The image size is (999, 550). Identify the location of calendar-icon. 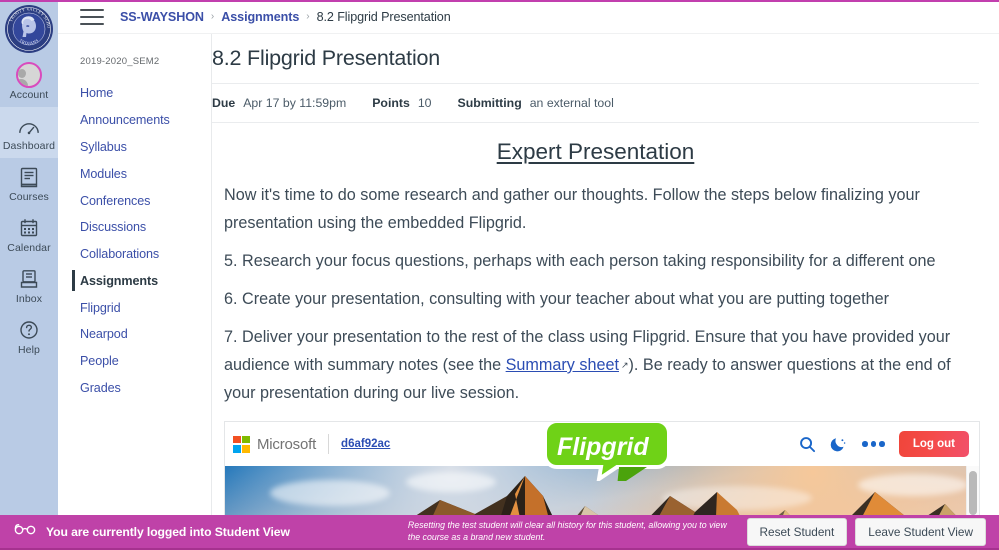
(29, 228).